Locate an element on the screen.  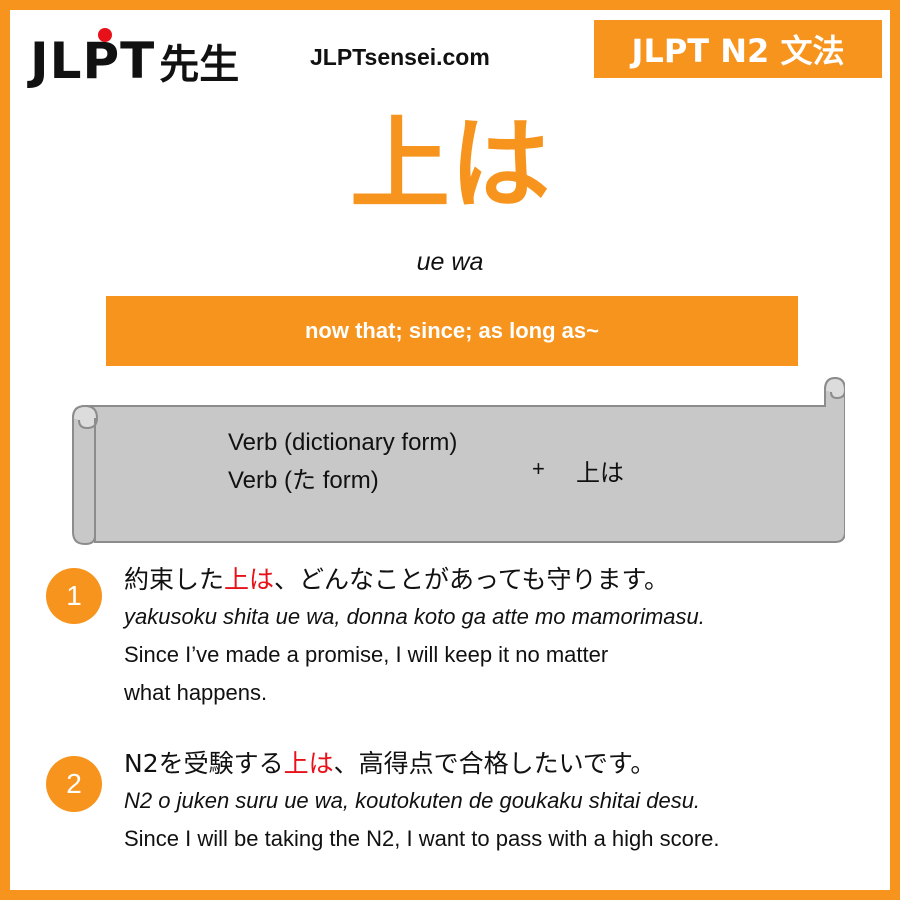
example-1-japanese: 約束した上は、どんなことがあっても守ります。 is located at coordinates (414, 580).